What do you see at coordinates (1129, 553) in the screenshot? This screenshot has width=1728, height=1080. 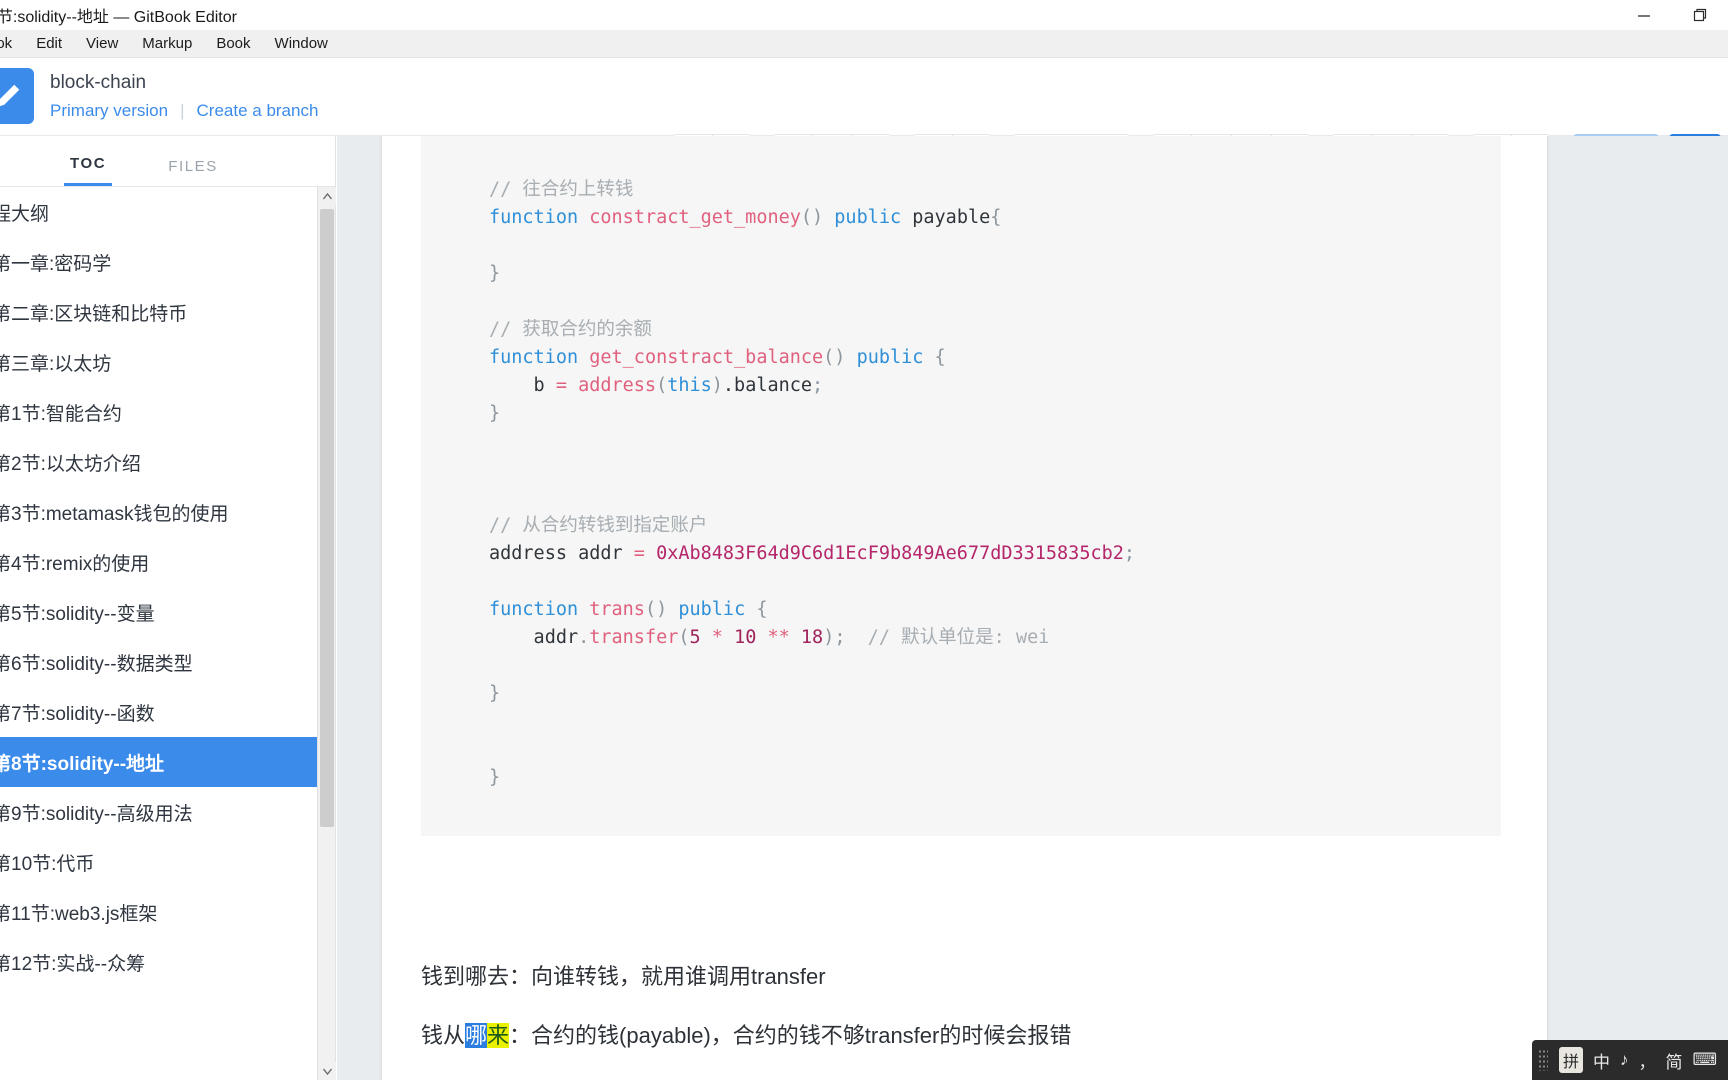 I see `code-token: ;` at bounding box center [1129, 553].